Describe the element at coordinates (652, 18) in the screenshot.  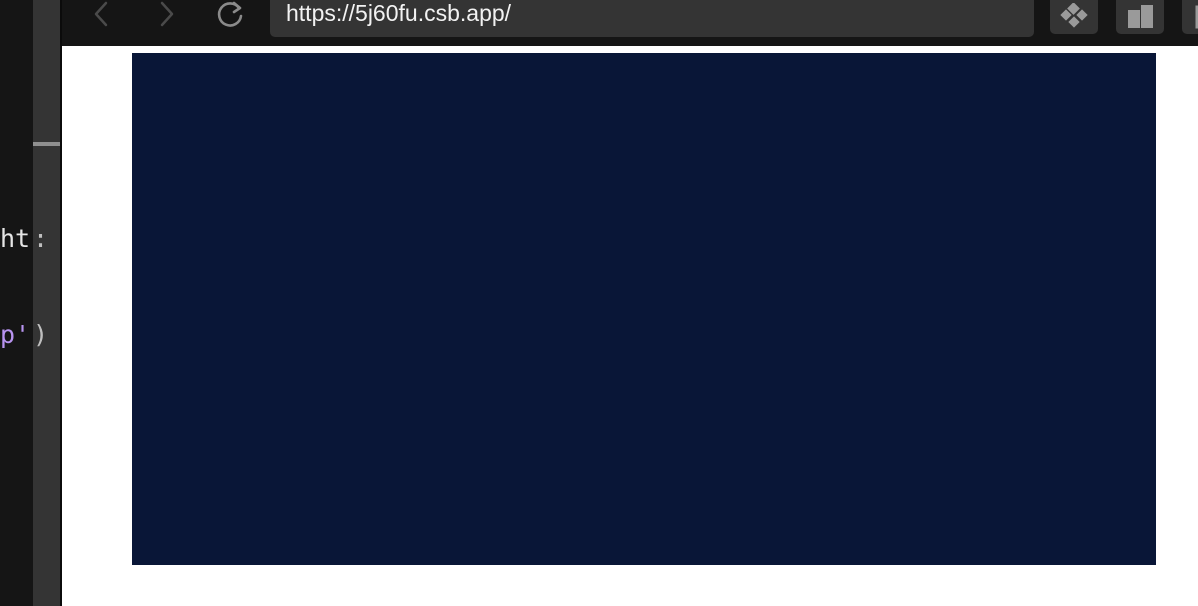
I see `url-input: https://5j60fu.csb.app/` at that location.